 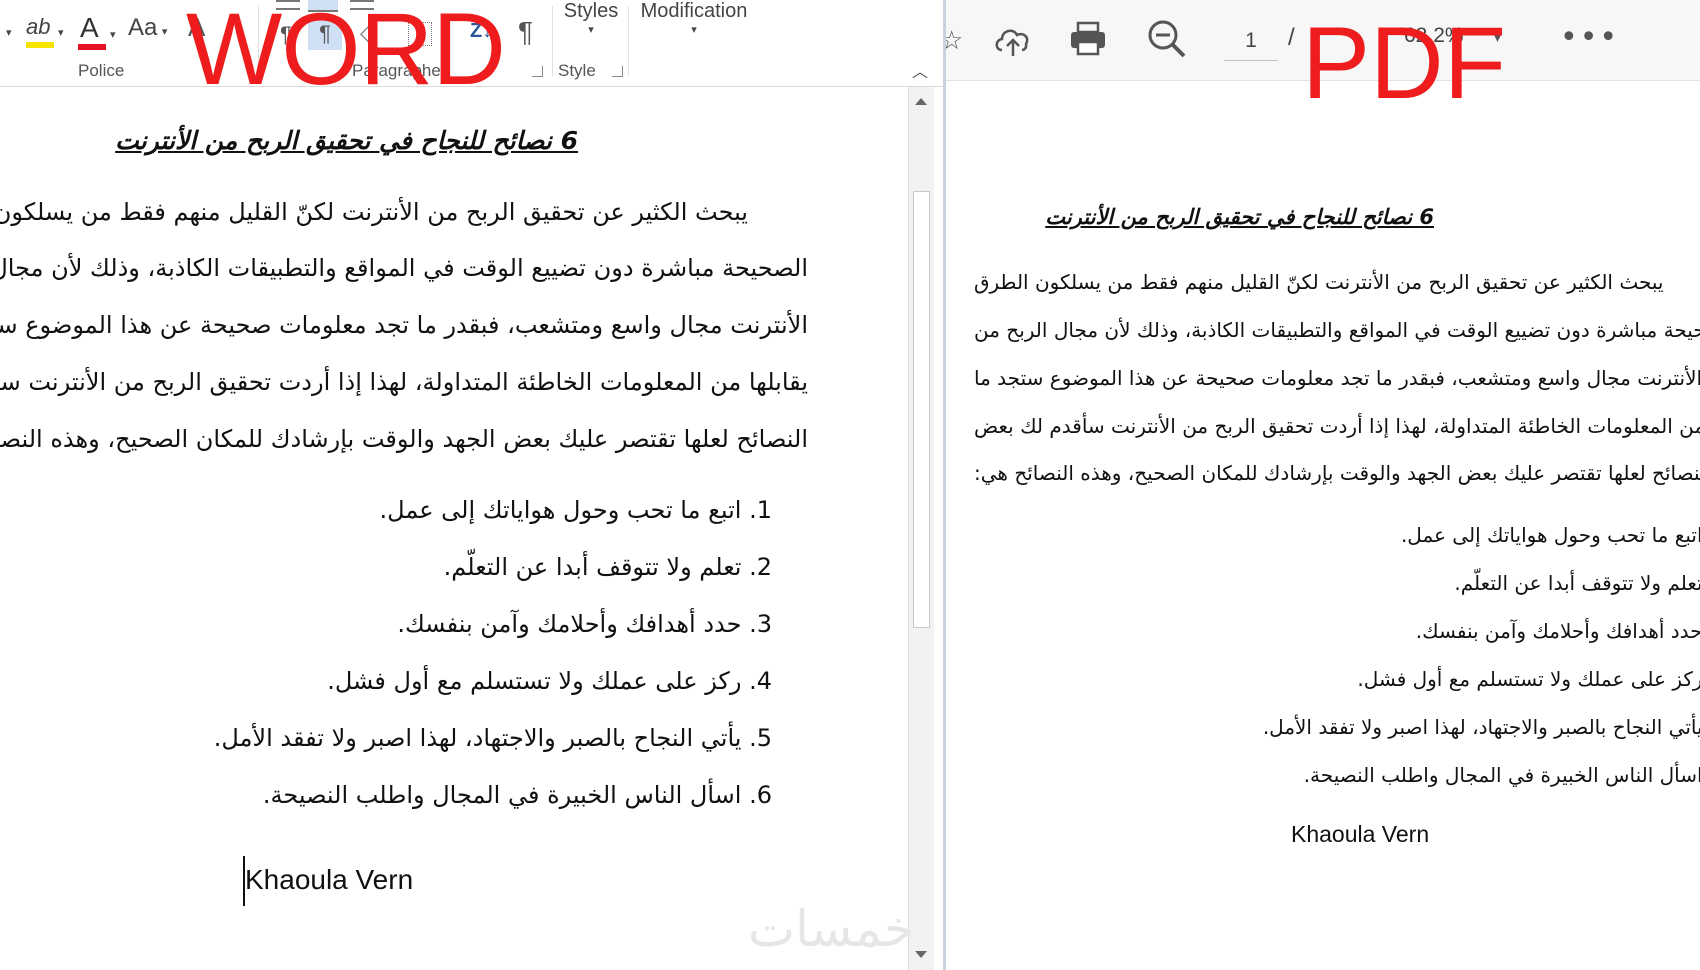 I want to click on font-color-icon: A, so click(x=89, y=27).